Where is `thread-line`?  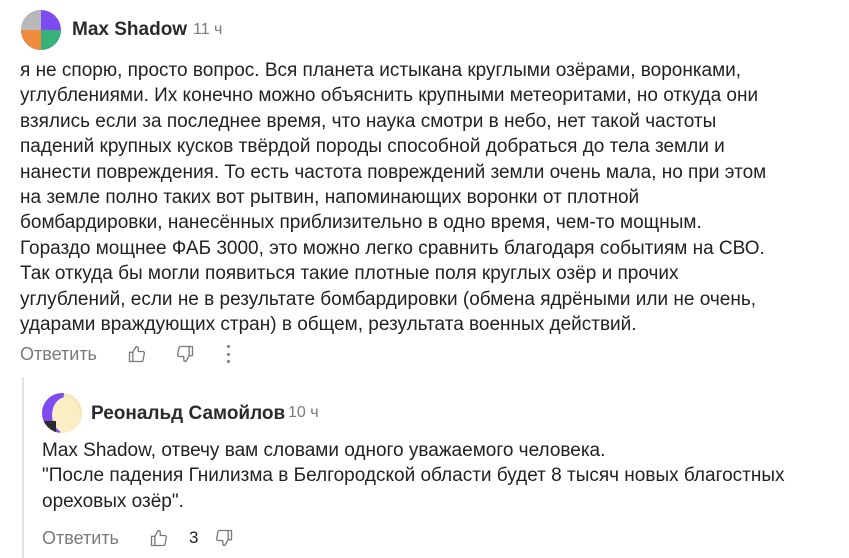 thread-line is located at coordinates (23, 467).